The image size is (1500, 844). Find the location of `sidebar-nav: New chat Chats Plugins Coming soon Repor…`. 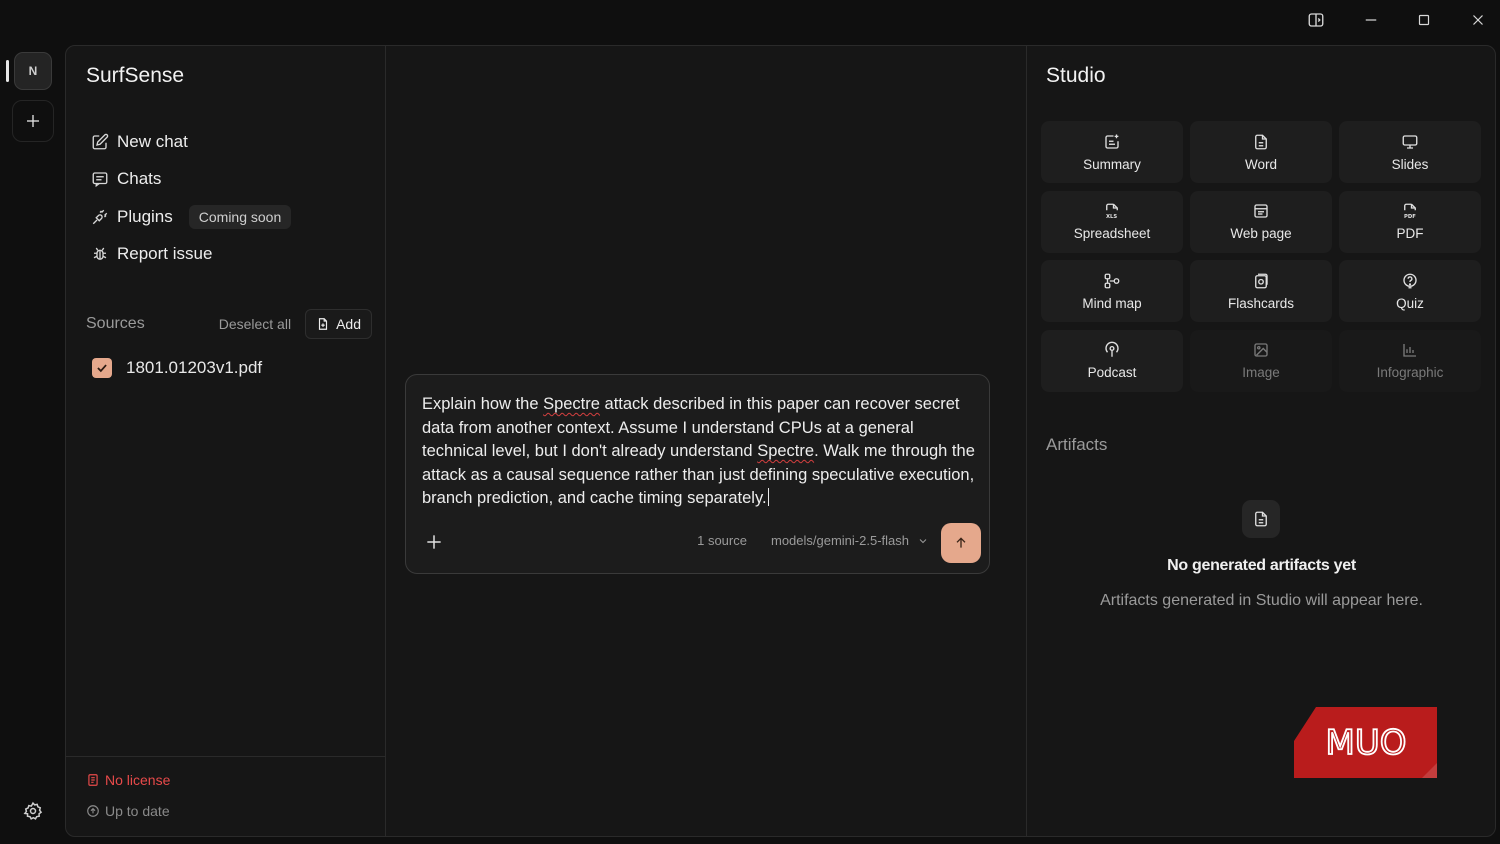

sidebar-nav: New chat Chats Plugins Coming soon Repor… is located at coordinates (226, 198).